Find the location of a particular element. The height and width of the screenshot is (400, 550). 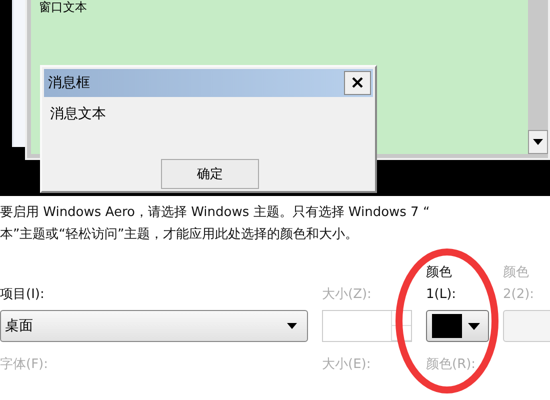

scroll-down-button is located at coordinates (538, 142).